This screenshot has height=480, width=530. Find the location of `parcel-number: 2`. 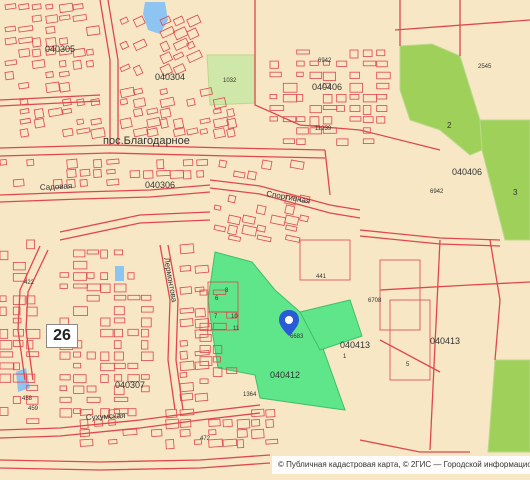

parcel-number: 2 is located at coordinates (449, 125).